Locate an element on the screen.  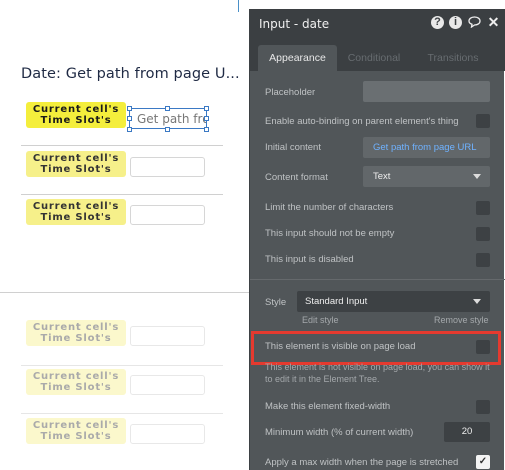
limit-chars-label: Limit the number of characters is located at coordinates (329, 207).